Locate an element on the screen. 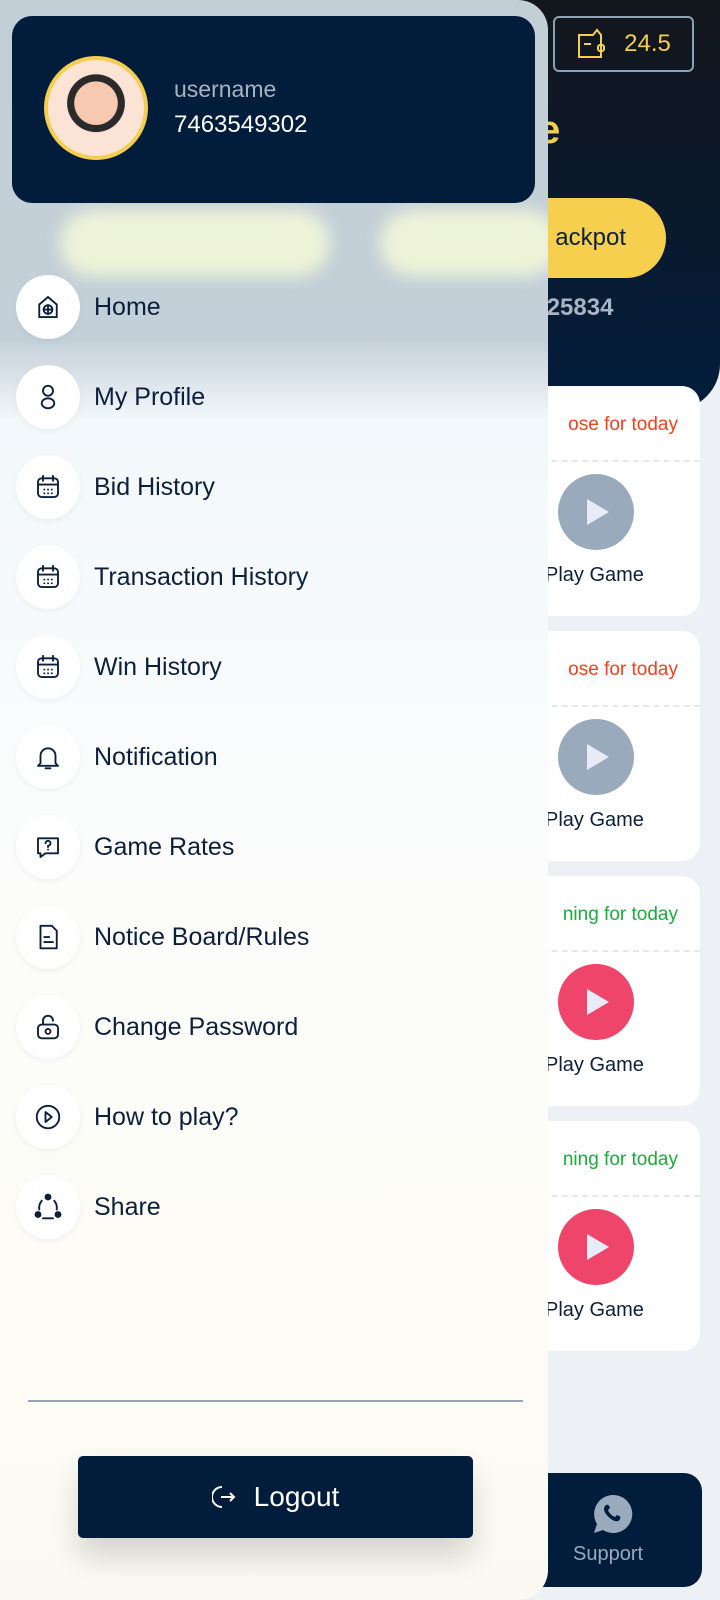  menu-item-label: Bid History is located at coordinates (154, 486).